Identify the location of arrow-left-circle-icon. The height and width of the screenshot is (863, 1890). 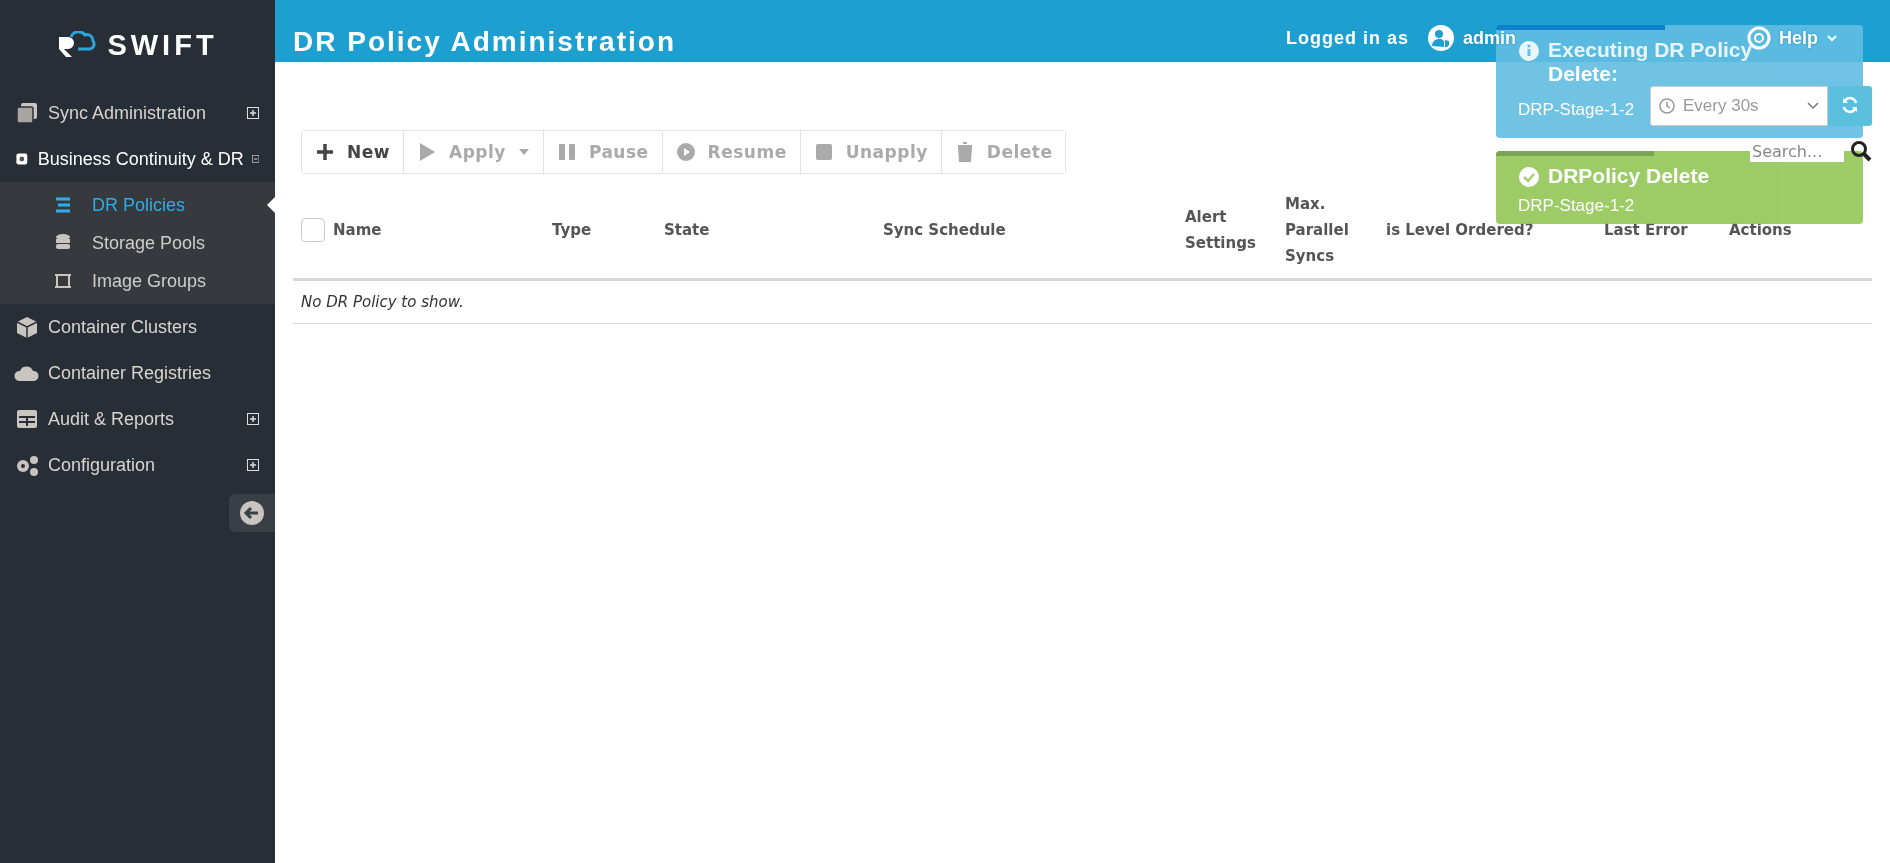
(252, 513).